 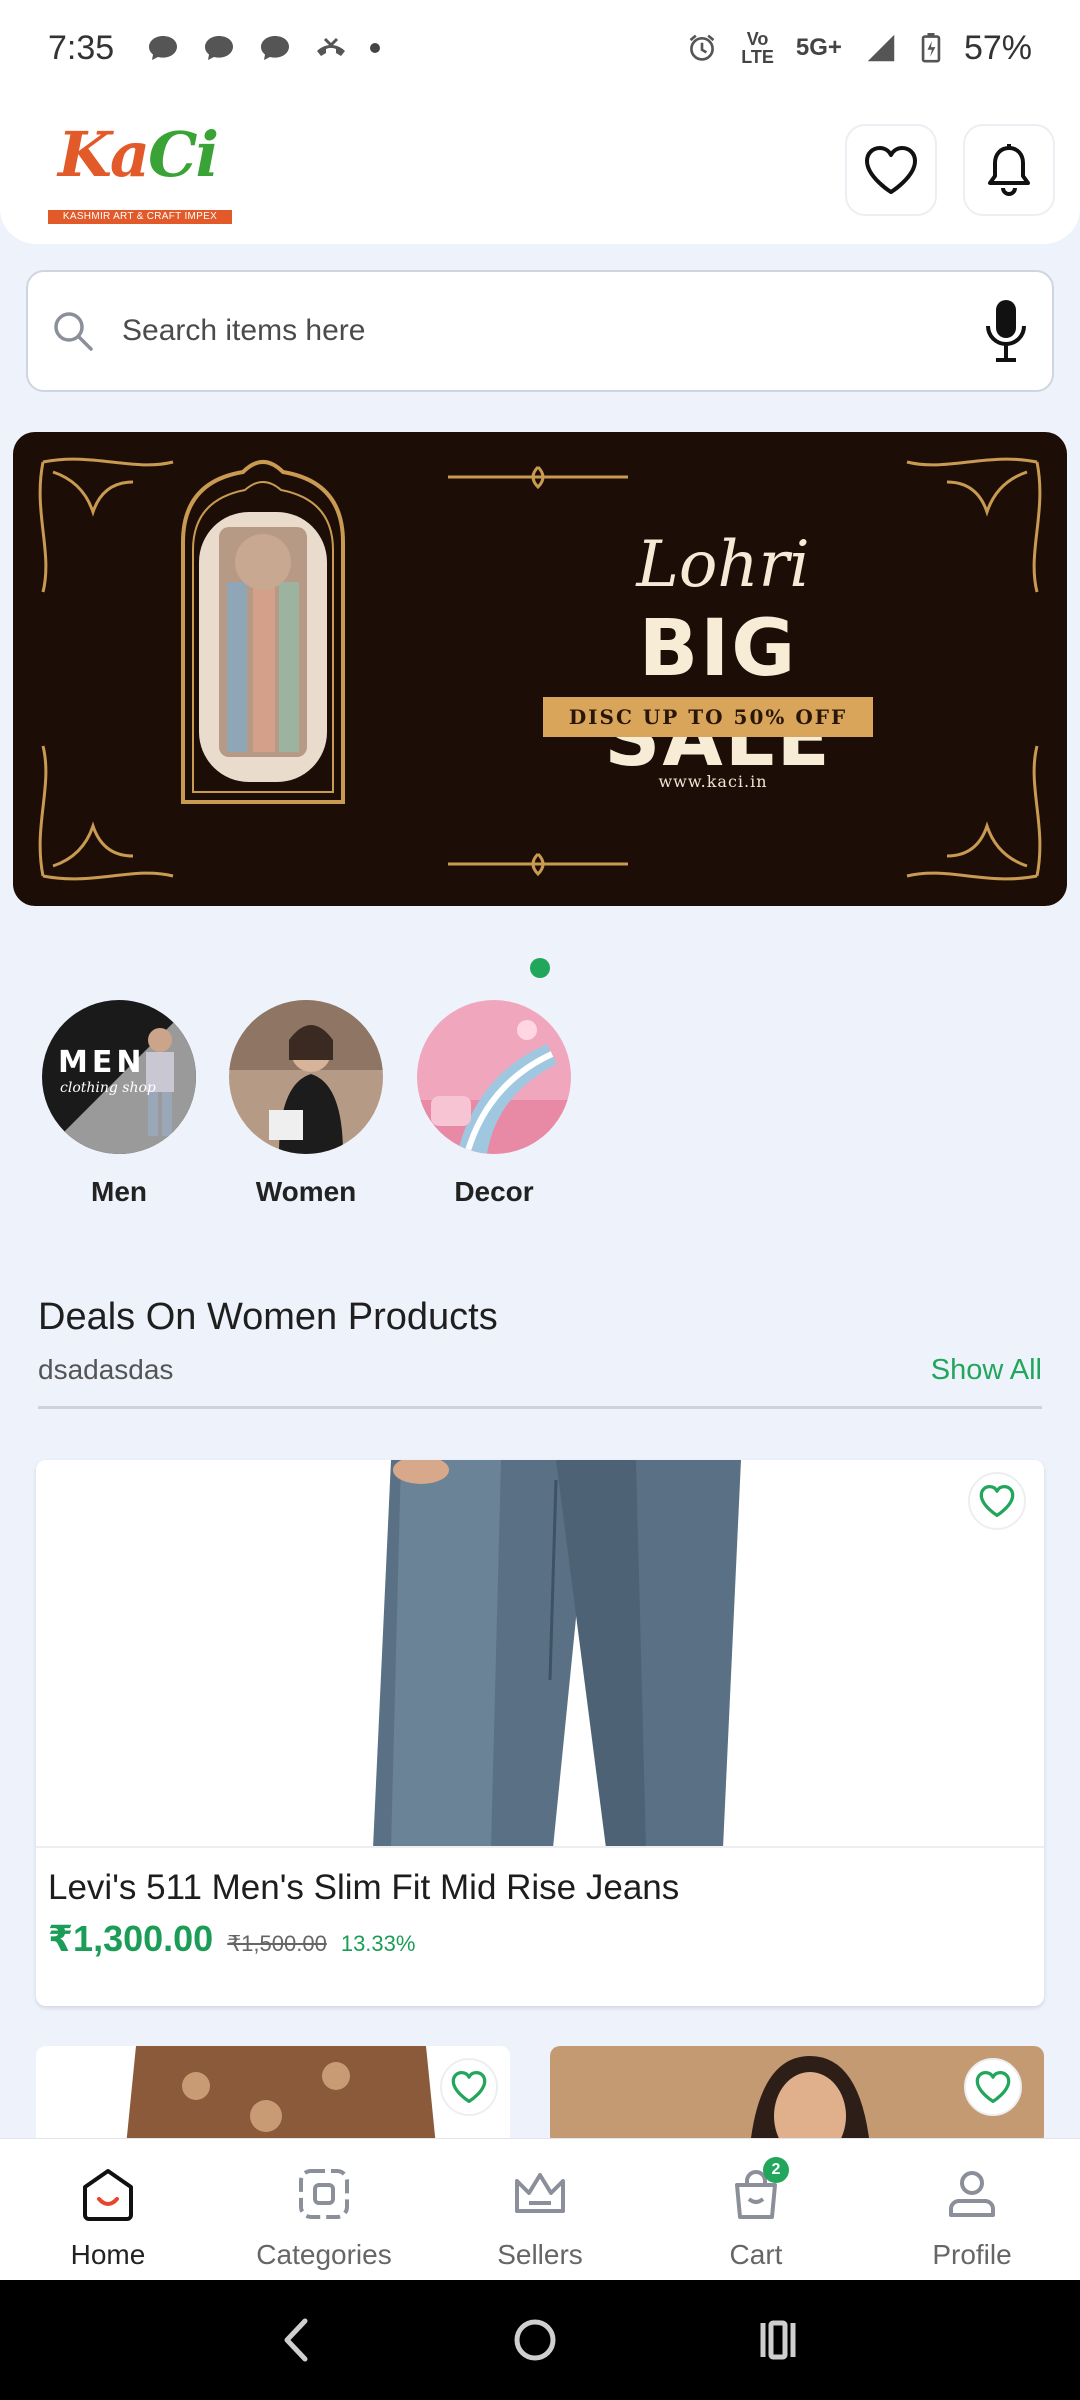 I want to click on price-row: ₹1,300.00 ₹1,500.00 13.33%, so click(x=231, y=1939).